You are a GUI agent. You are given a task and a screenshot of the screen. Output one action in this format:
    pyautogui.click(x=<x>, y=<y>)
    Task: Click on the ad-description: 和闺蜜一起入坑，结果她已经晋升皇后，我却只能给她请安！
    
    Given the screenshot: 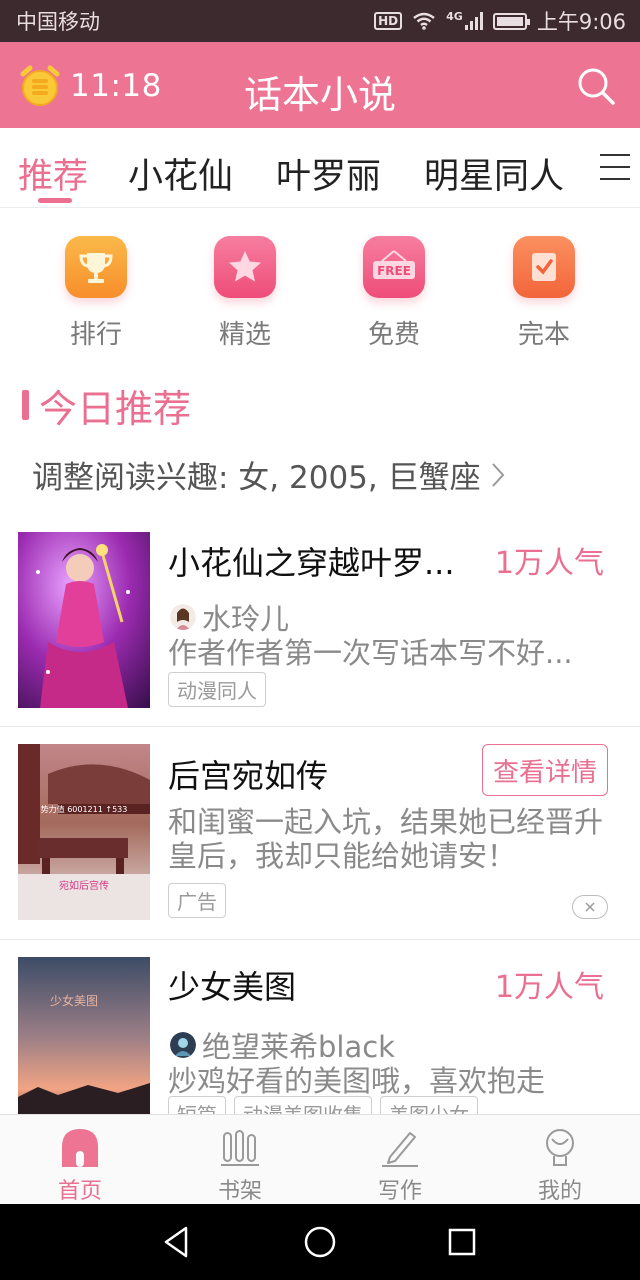 What is the action you would take?
    pyautogui.click(x=386, y=839)
    